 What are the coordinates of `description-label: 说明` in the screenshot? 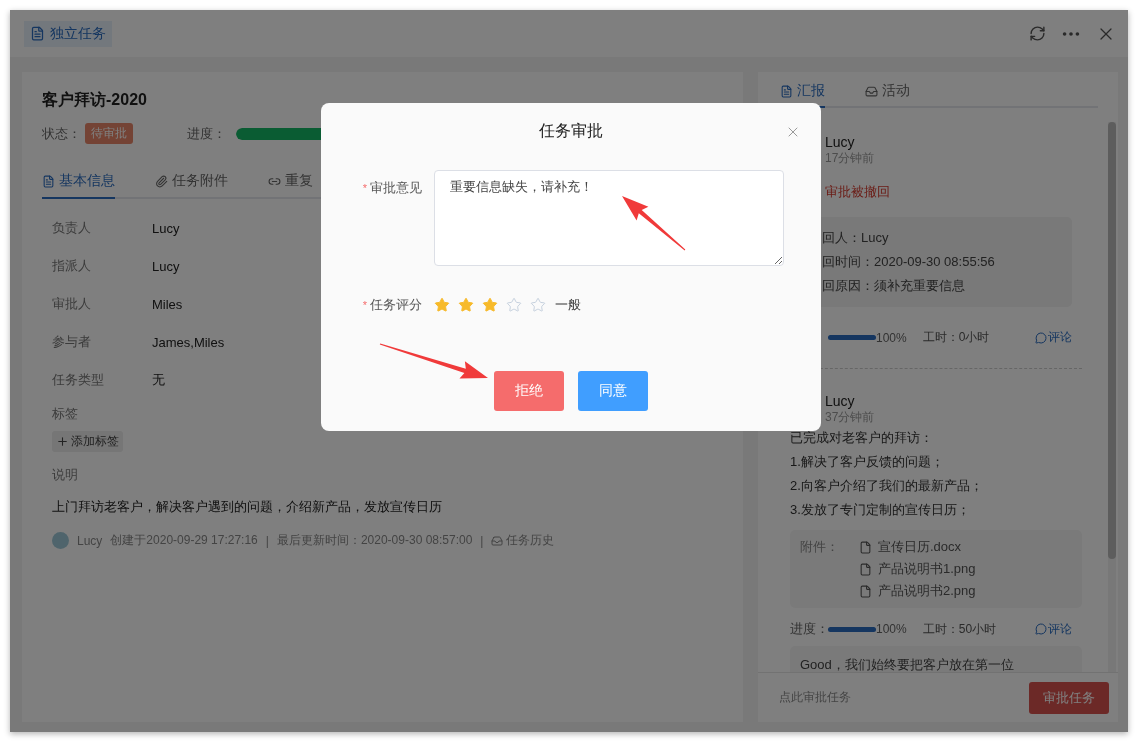 It's located at (65, 475).